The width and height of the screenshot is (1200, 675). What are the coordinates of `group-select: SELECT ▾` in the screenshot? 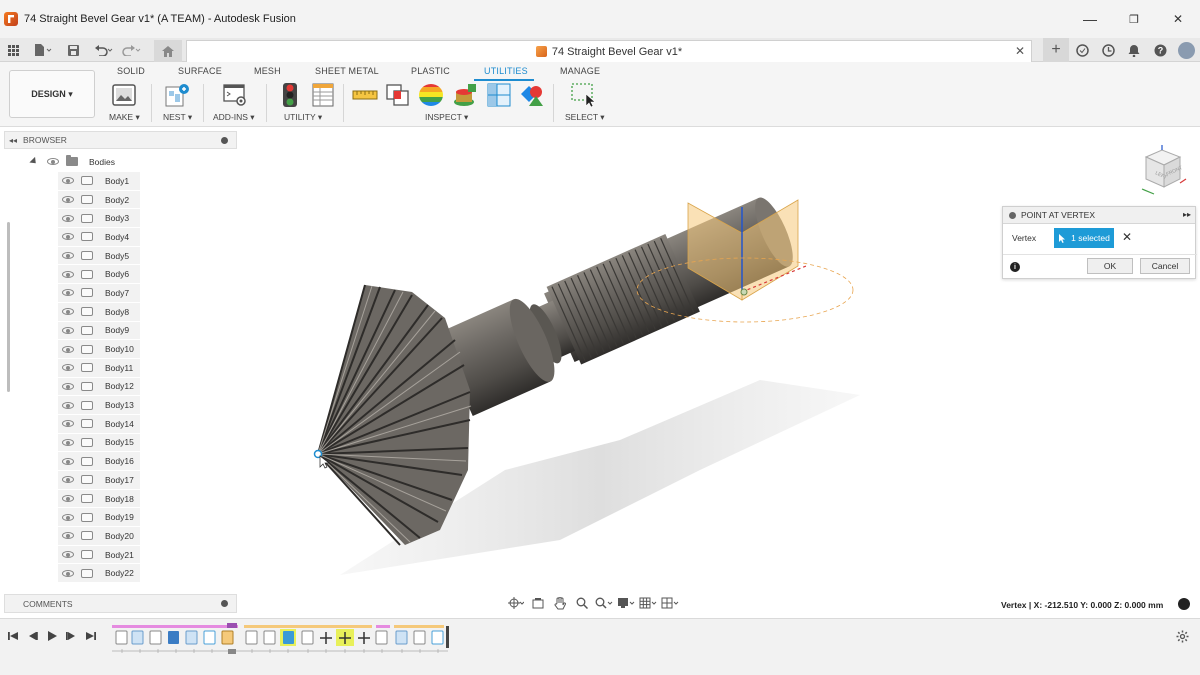 It's located at (585, 117).